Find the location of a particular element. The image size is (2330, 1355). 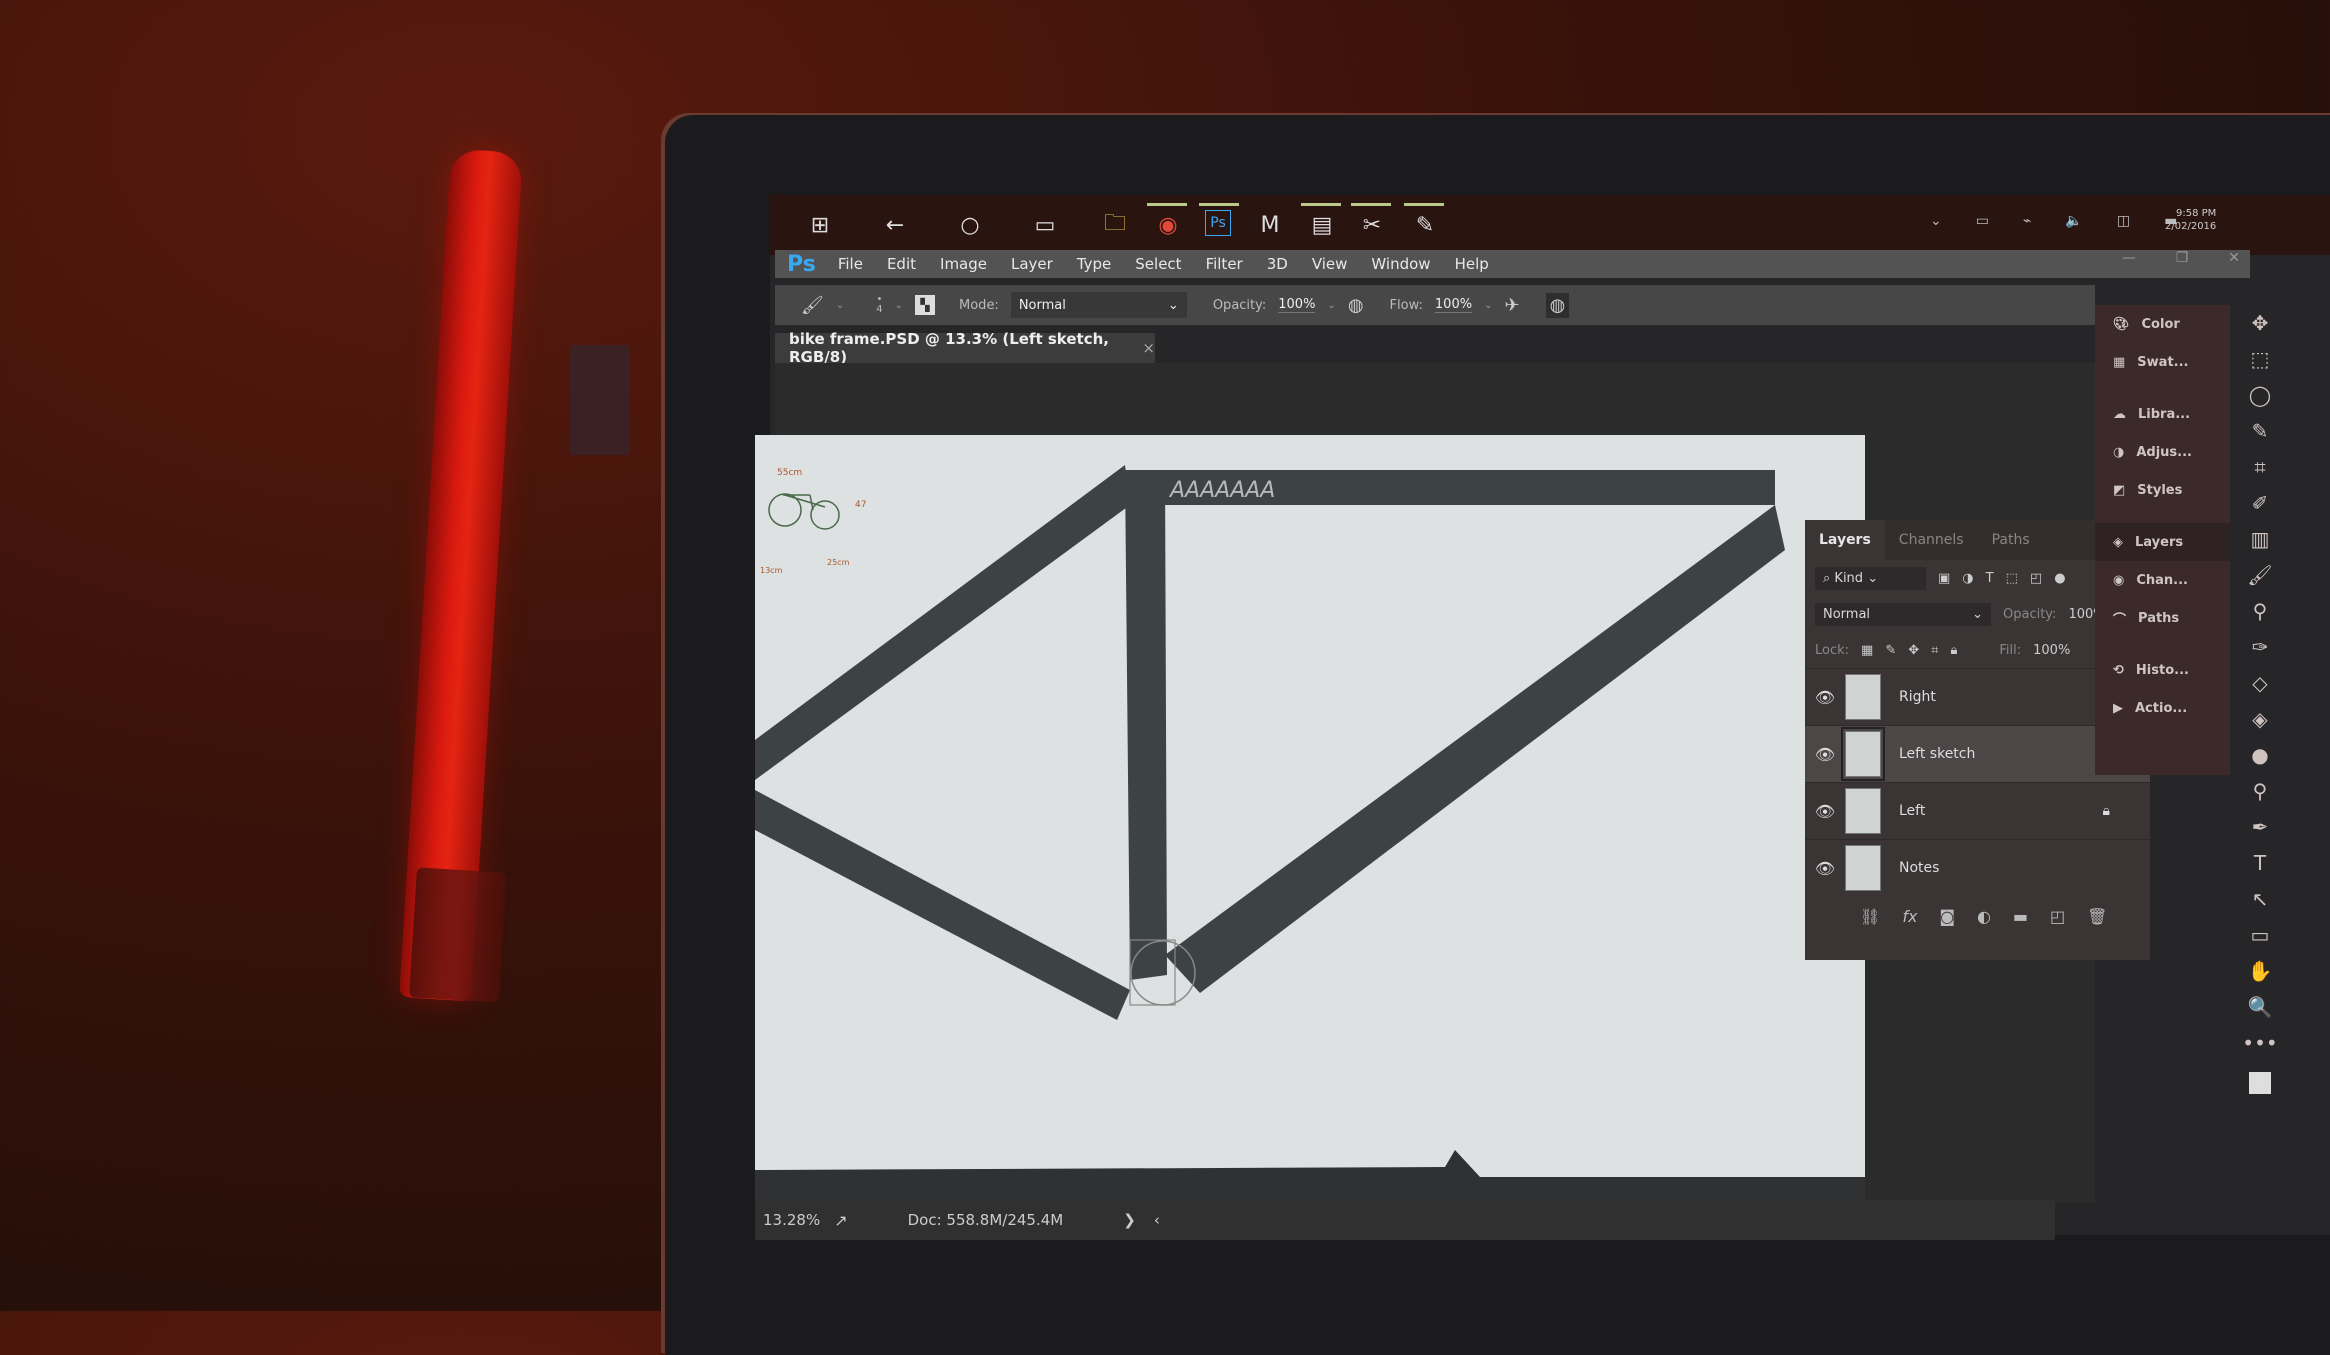

opacity-dropdown: ⌄ is located at coordinates (1331, 305).